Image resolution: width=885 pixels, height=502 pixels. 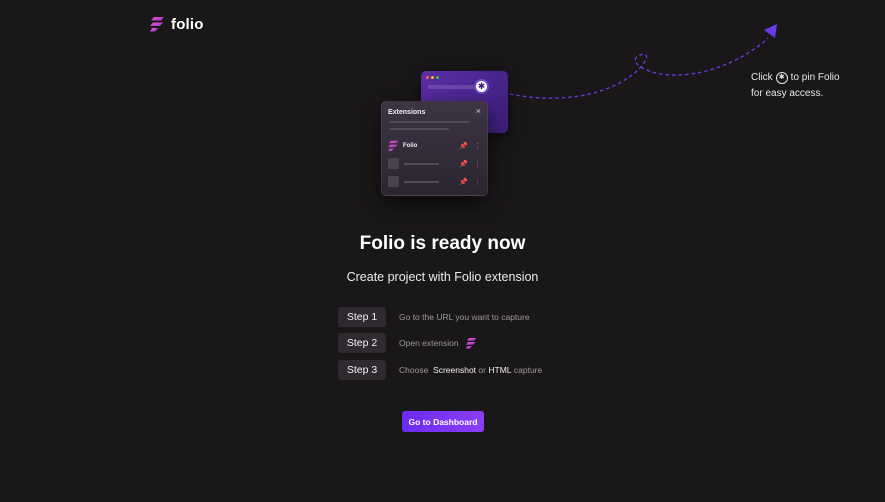 I want to click on step-badge: Step 3, so click(x=362, y=370).